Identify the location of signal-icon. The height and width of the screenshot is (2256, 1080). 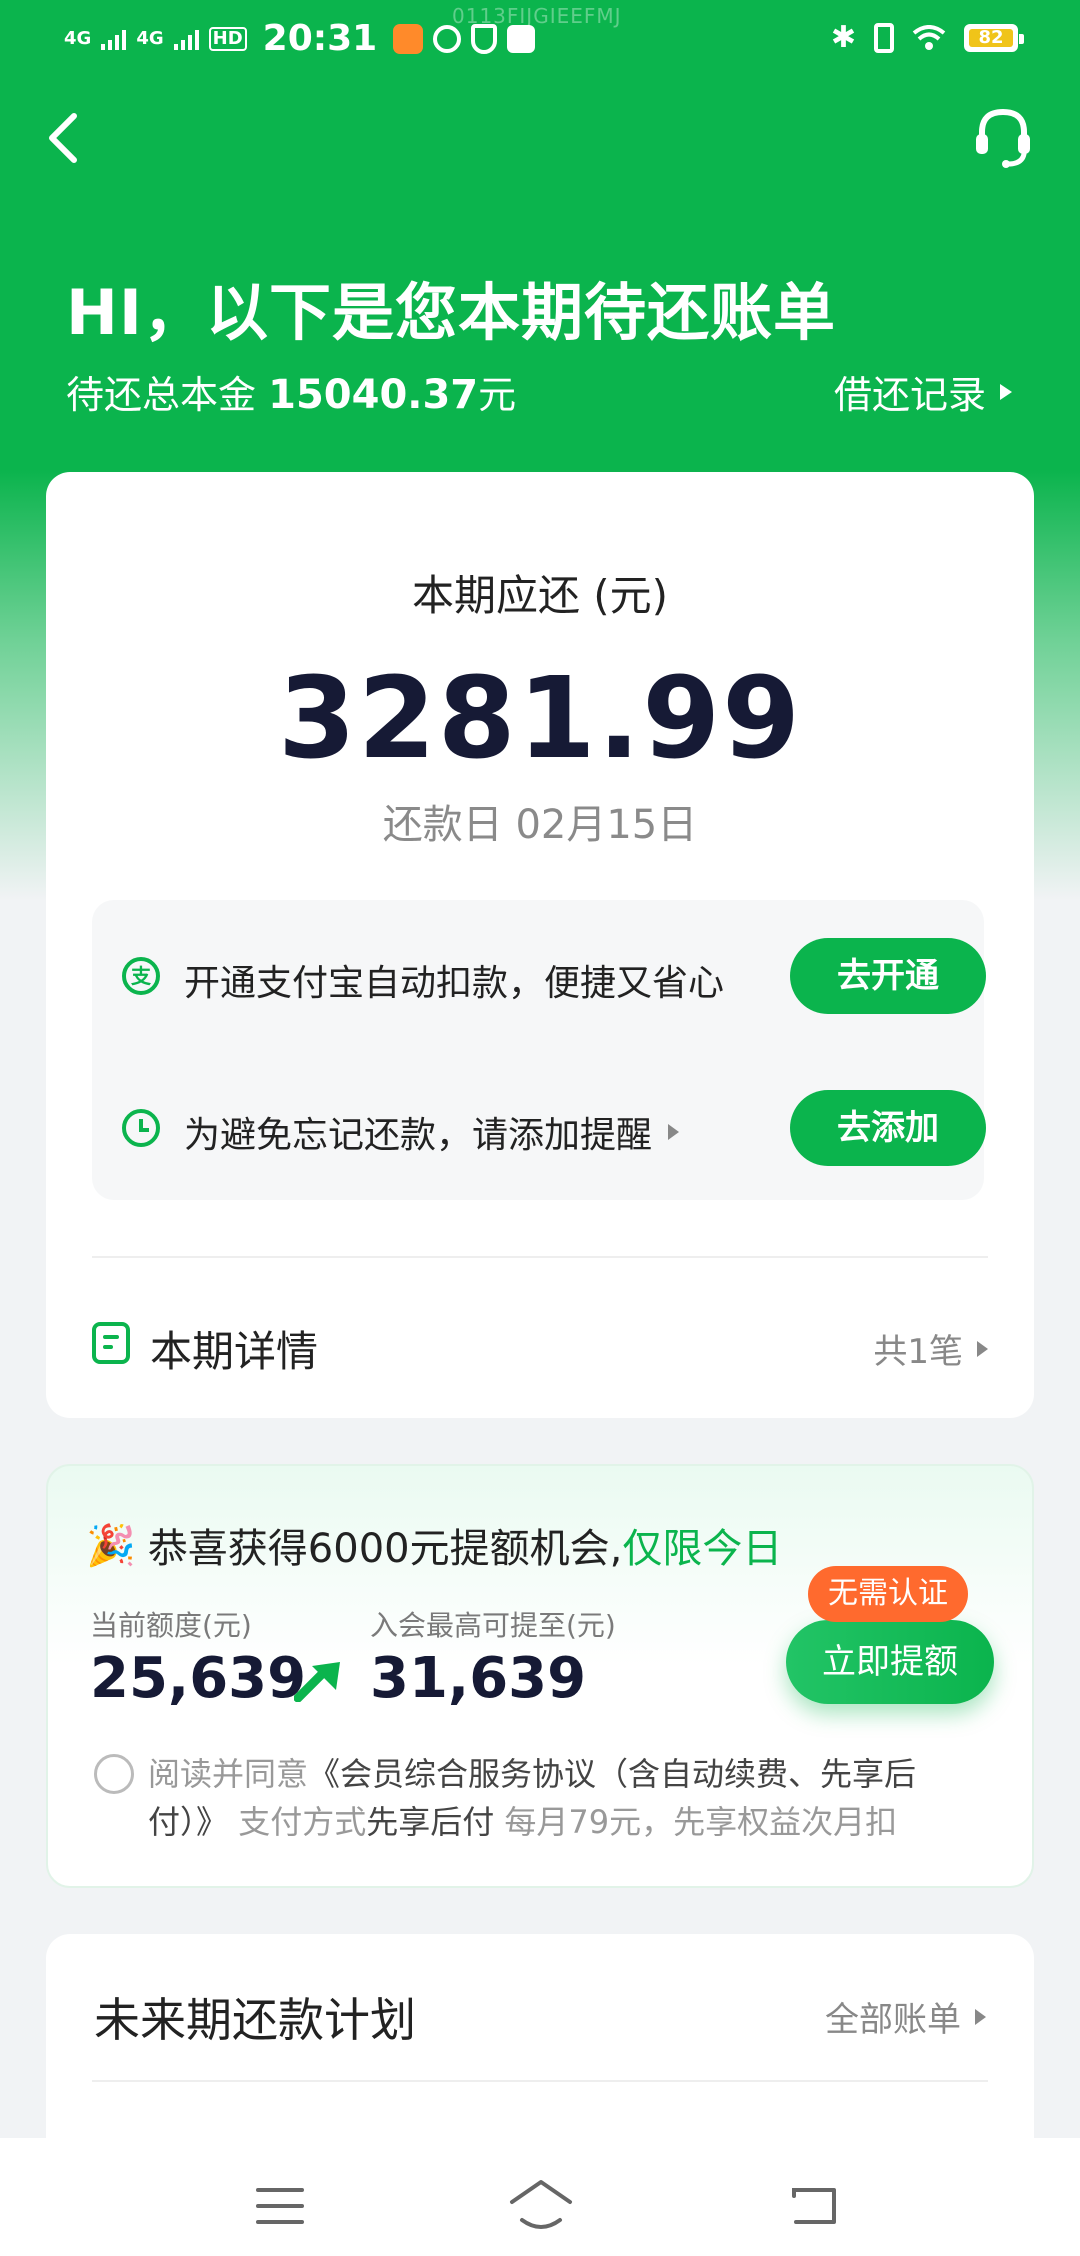
(114, 39).